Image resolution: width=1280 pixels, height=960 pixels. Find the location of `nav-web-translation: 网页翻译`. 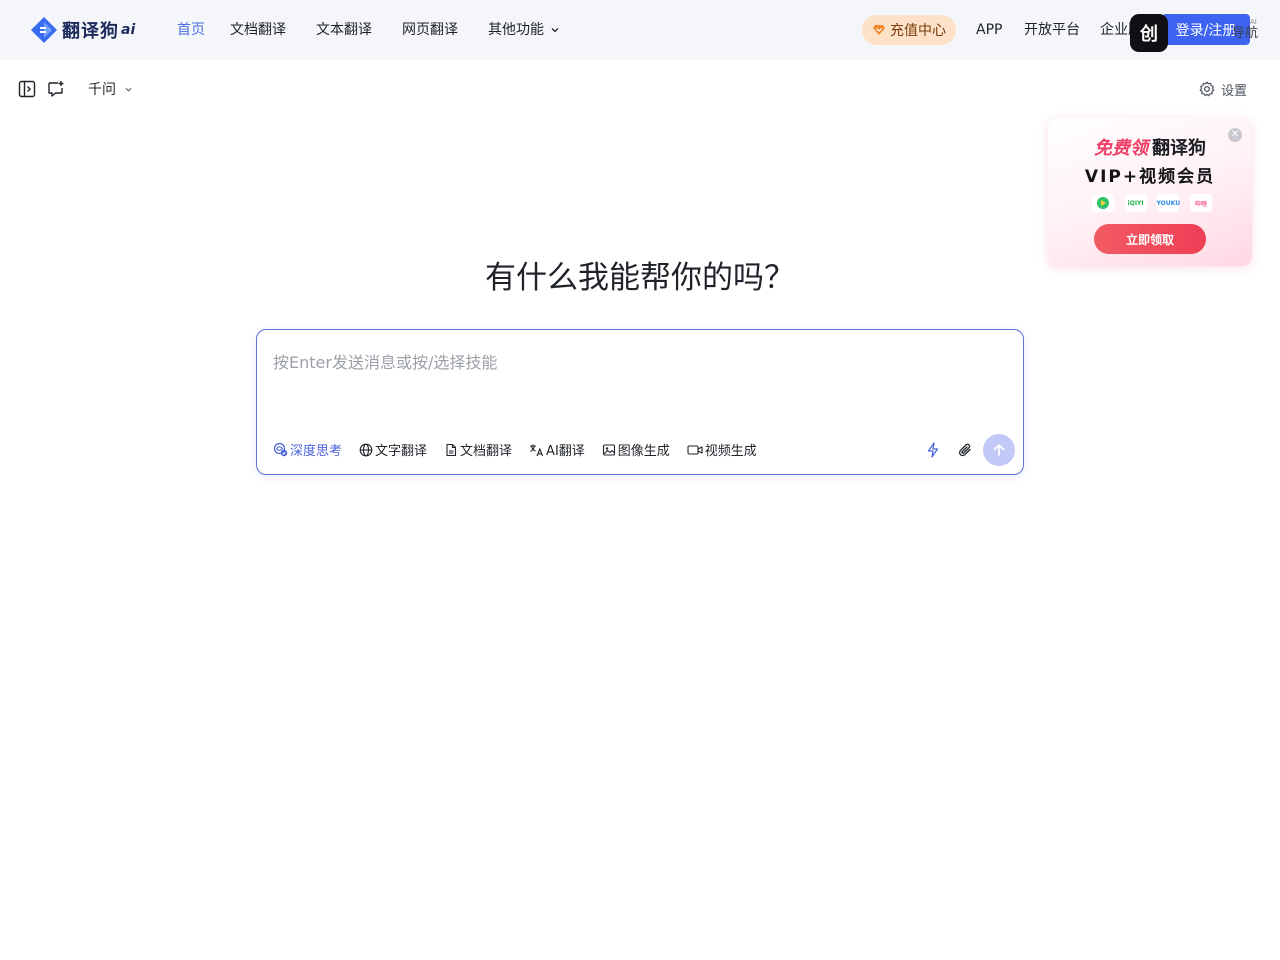

nav-web-translation: 网页翻译 is located at coordinates (430, 30).